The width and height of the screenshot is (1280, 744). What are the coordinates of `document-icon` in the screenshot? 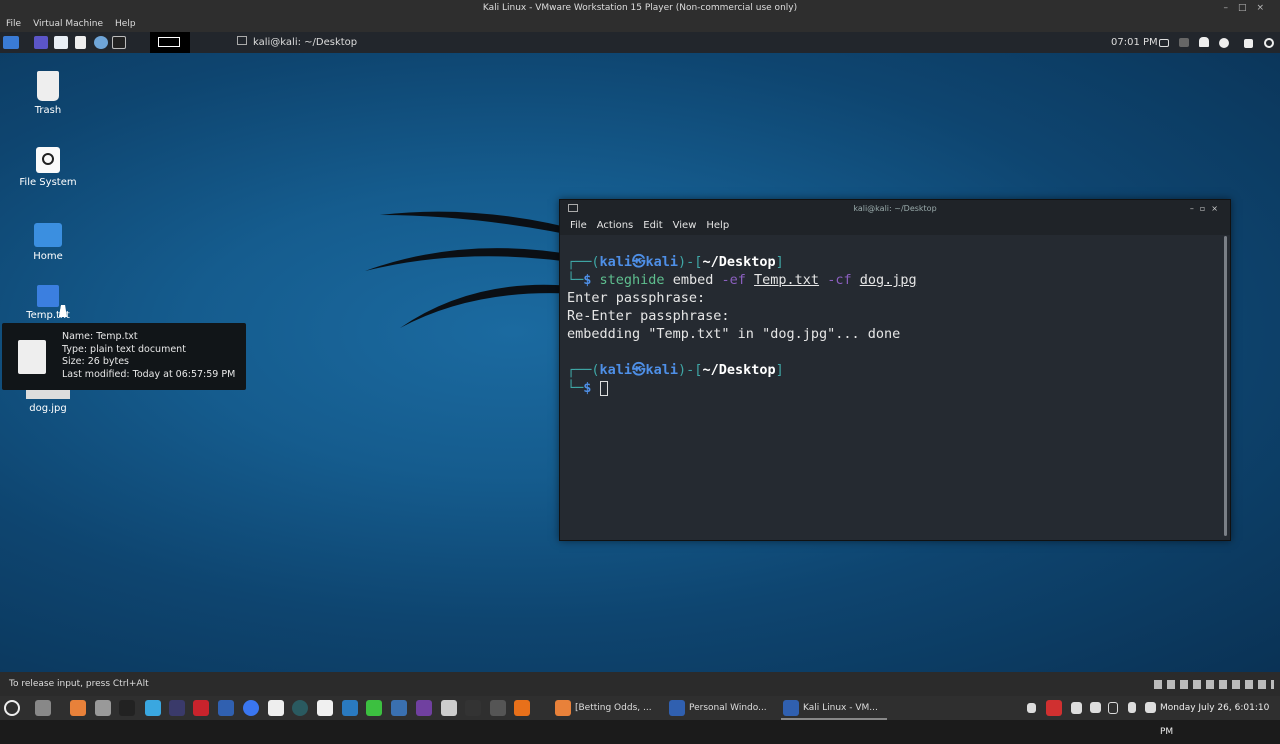 It's located at (350, 708).